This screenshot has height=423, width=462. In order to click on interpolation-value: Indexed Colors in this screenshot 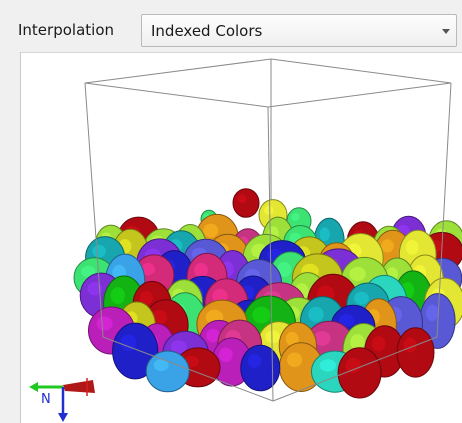, I will do `click(207, 31)`.